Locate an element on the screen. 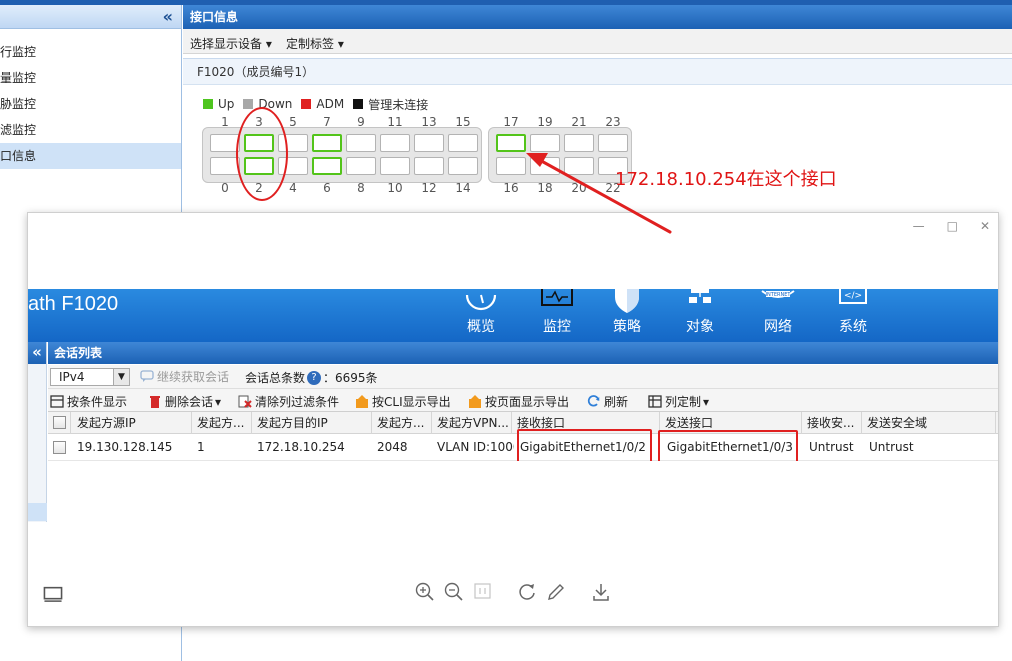 The height and width of the screenshot is (661, 1012). port-number-label: 12 is located at coordinates (429, 188).